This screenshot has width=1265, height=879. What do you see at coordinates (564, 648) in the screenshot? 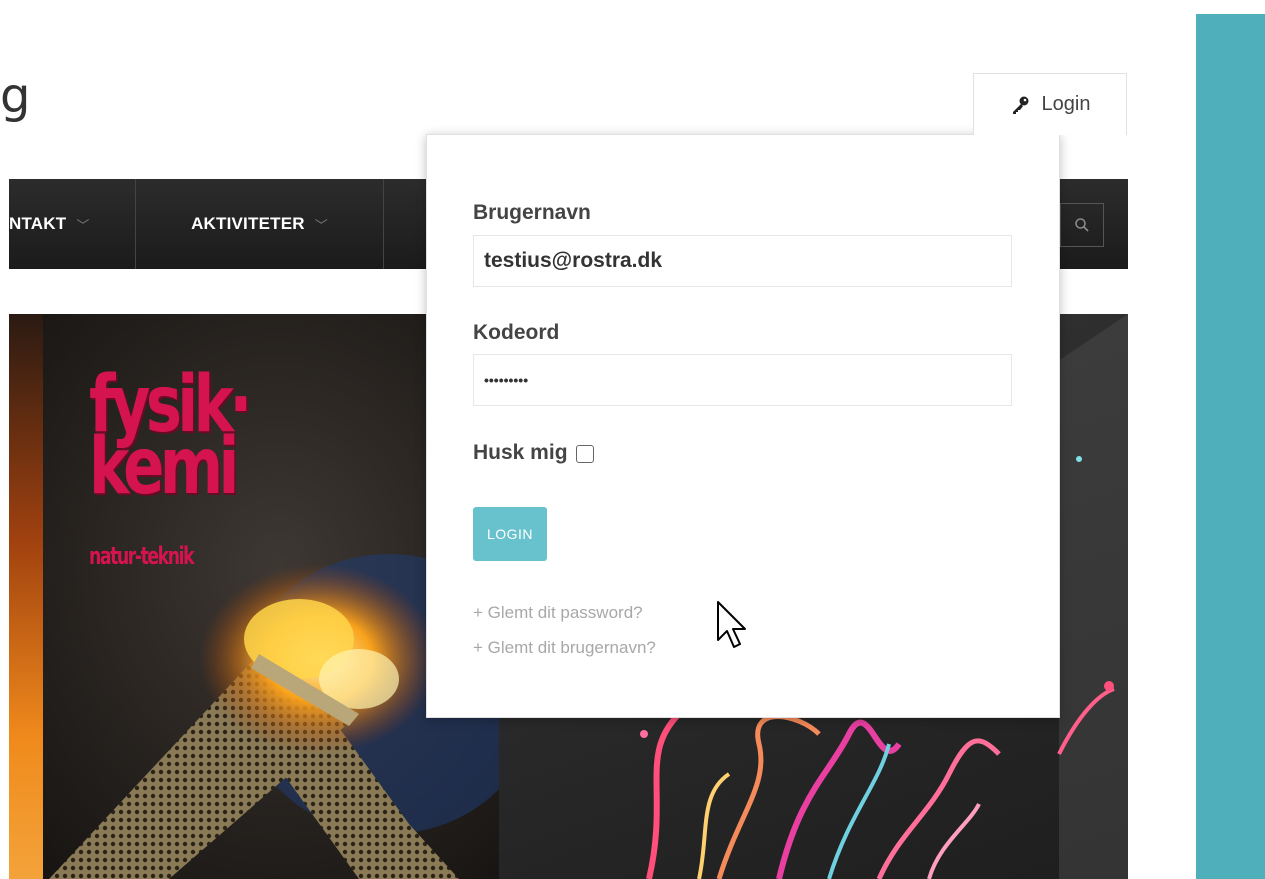
I see `forgot-username-link: + Glemt dit brugernavn?` at bounding box center [564, 648].